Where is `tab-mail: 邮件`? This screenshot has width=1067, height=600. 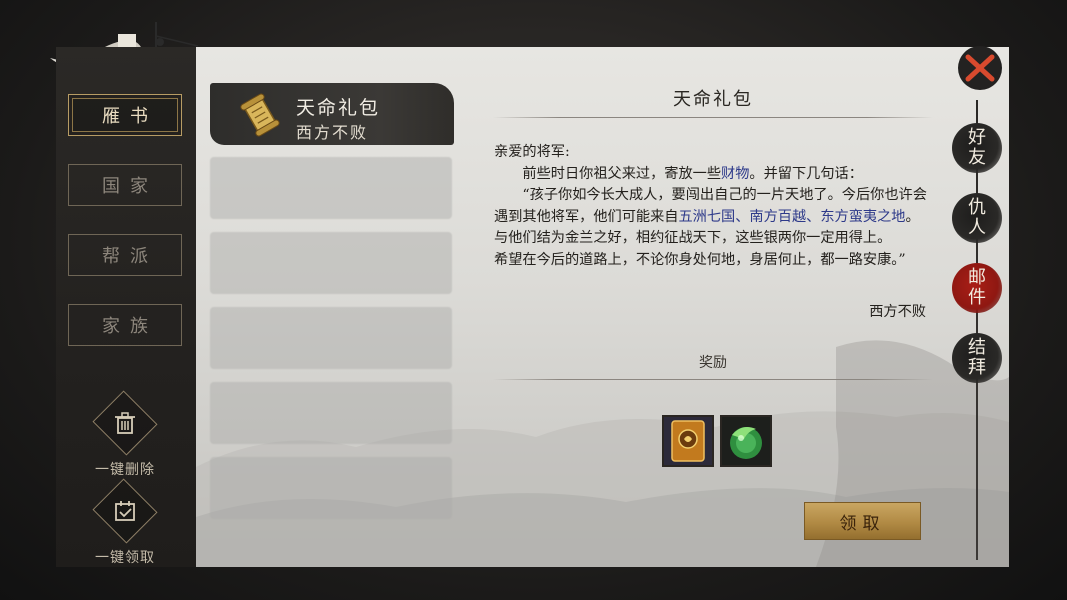
tab-mail: 邮件 is located at coordinates (977, 288).